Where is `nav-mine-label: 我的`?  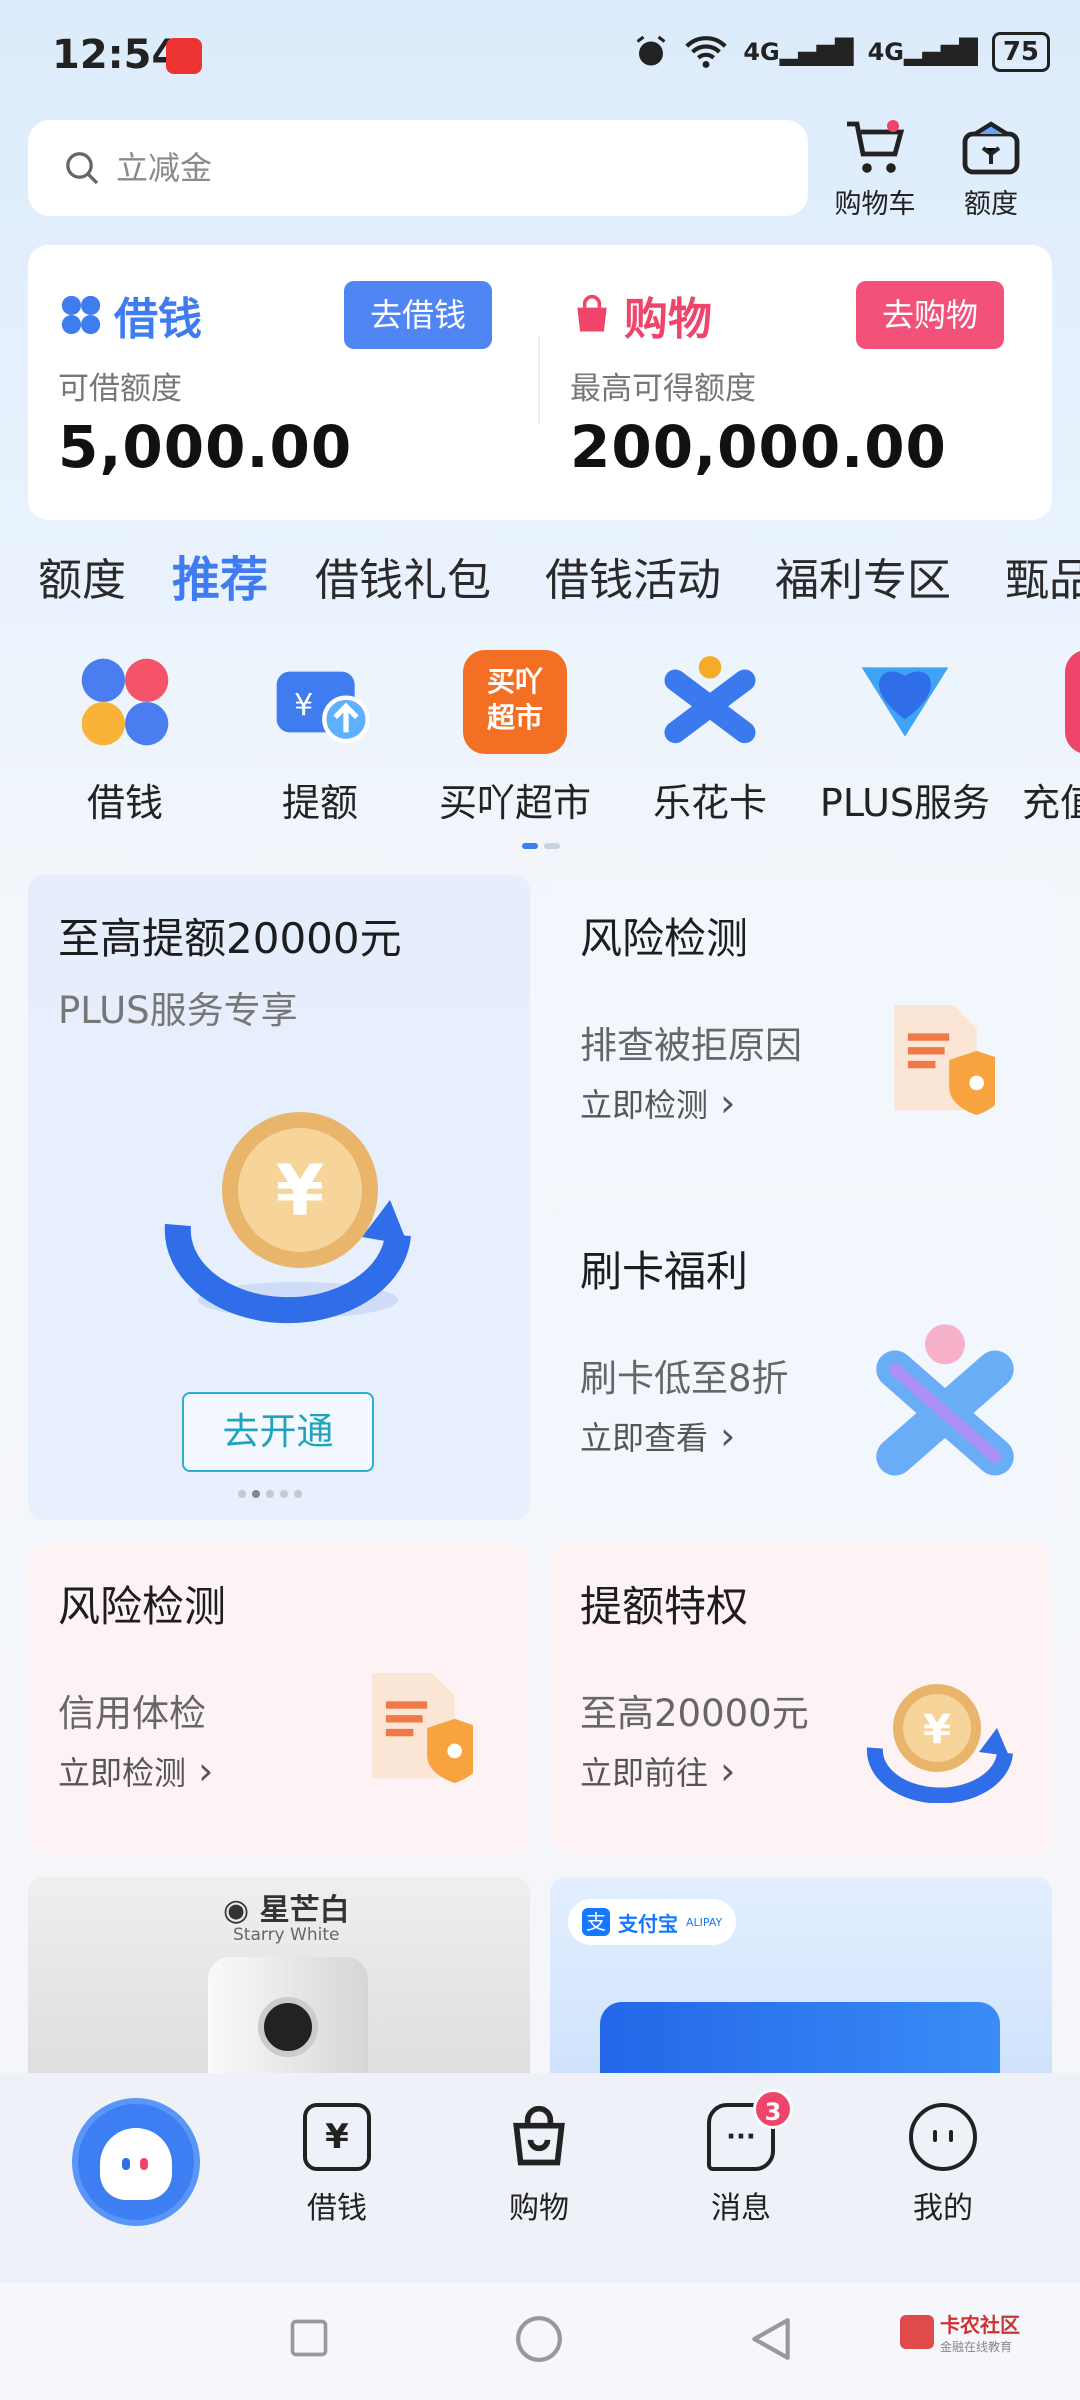 nav-mine-label: 我的 is located at coordinates (943, 2208).